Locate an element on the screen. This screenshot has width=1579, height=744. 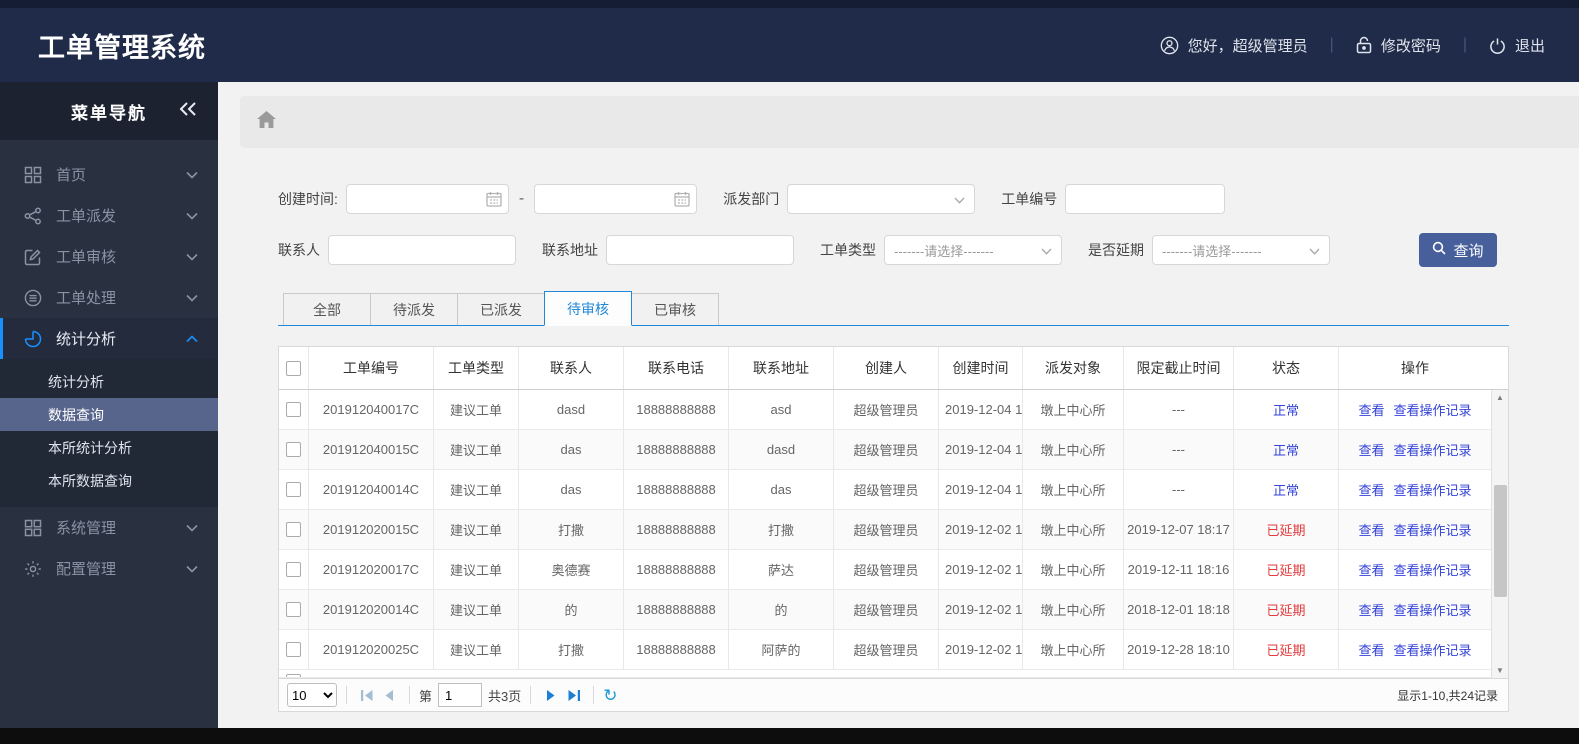
create-time-label: 创建时间: is located at coordinates (308, 199).